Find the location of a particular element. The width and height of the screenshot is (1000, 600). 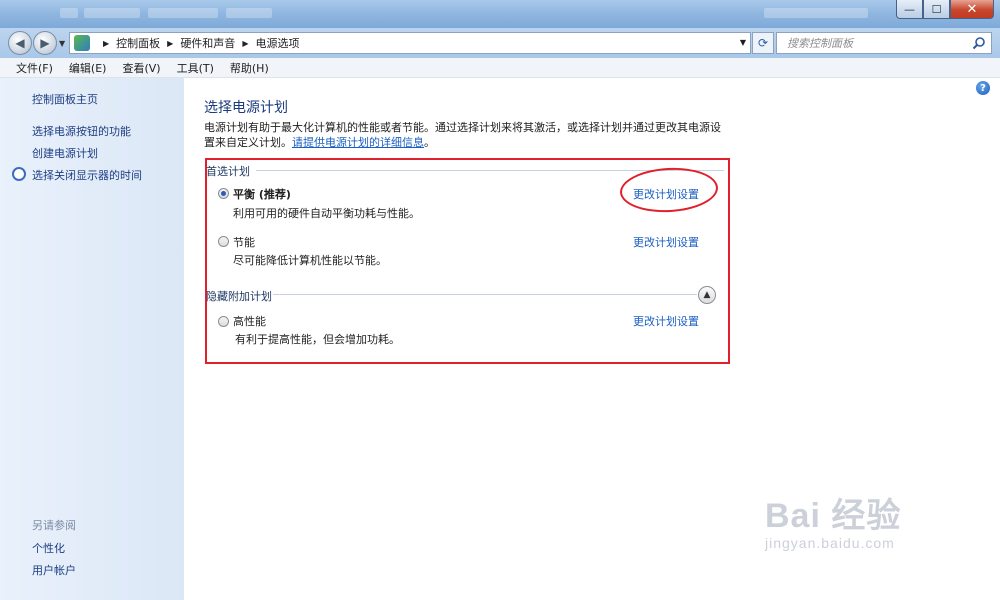

change-plan-settings-link-power-saver: 更改计划设置 is located at coordinates (666, 242).